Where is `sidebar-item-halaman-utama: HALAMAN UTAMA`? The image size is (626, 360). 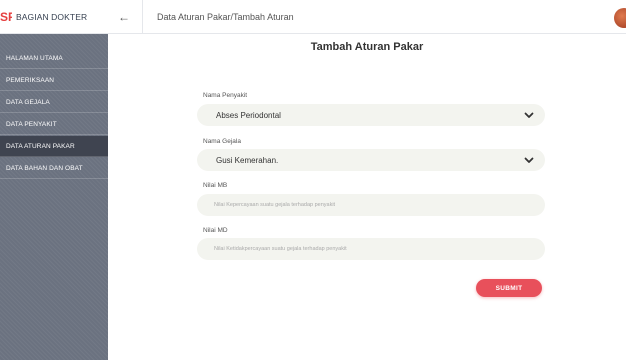
sidebar-item-halaman-utama: HALAMAN UTAMA is located at coordinates (54, 58).